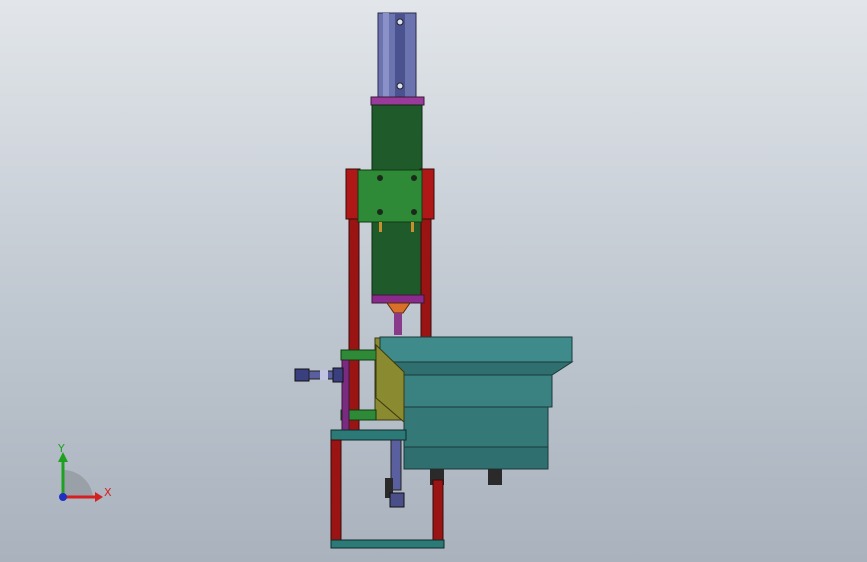 Image resolution: width=867 pixels, height=562 pixels. What do you see at coordinates (398, 308) in the screenshot?
I see `nozzle-cone` at bounding box center [398, 308].